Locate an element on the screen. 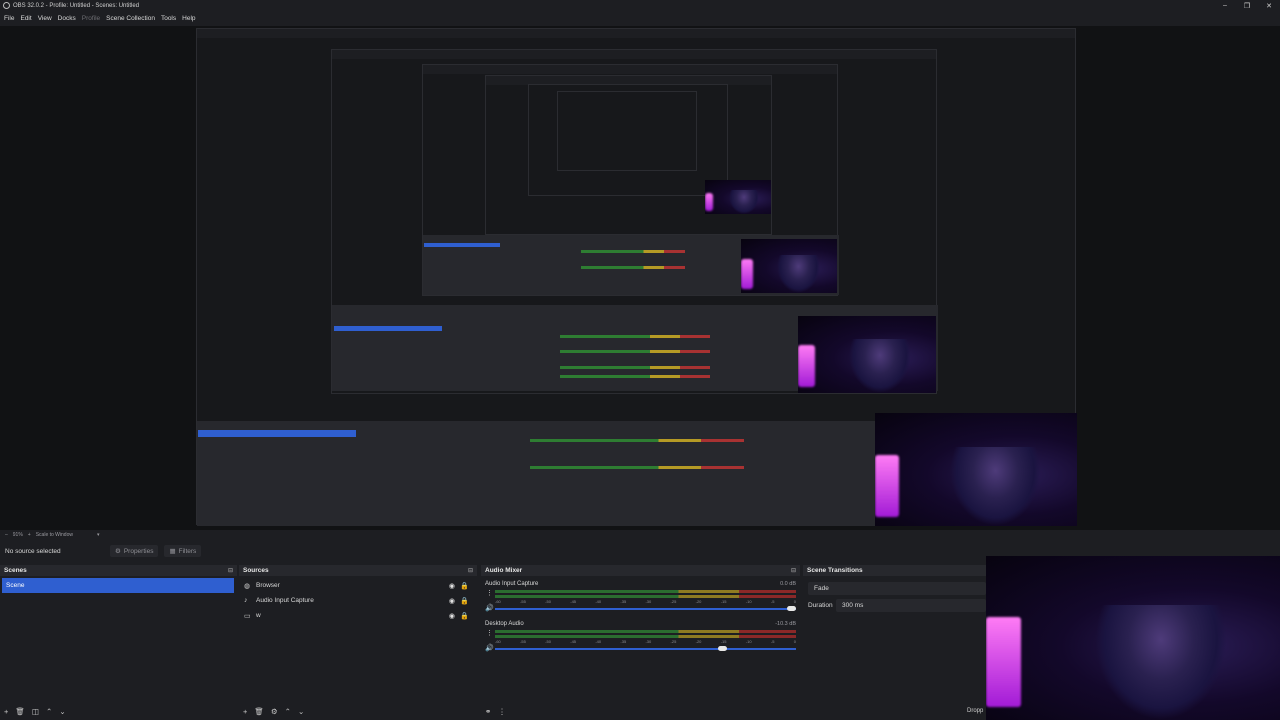 The image size is (1280, 720). preview-controls: – 91% + Scale to Window ▾ is located at coordinates (640, 535).